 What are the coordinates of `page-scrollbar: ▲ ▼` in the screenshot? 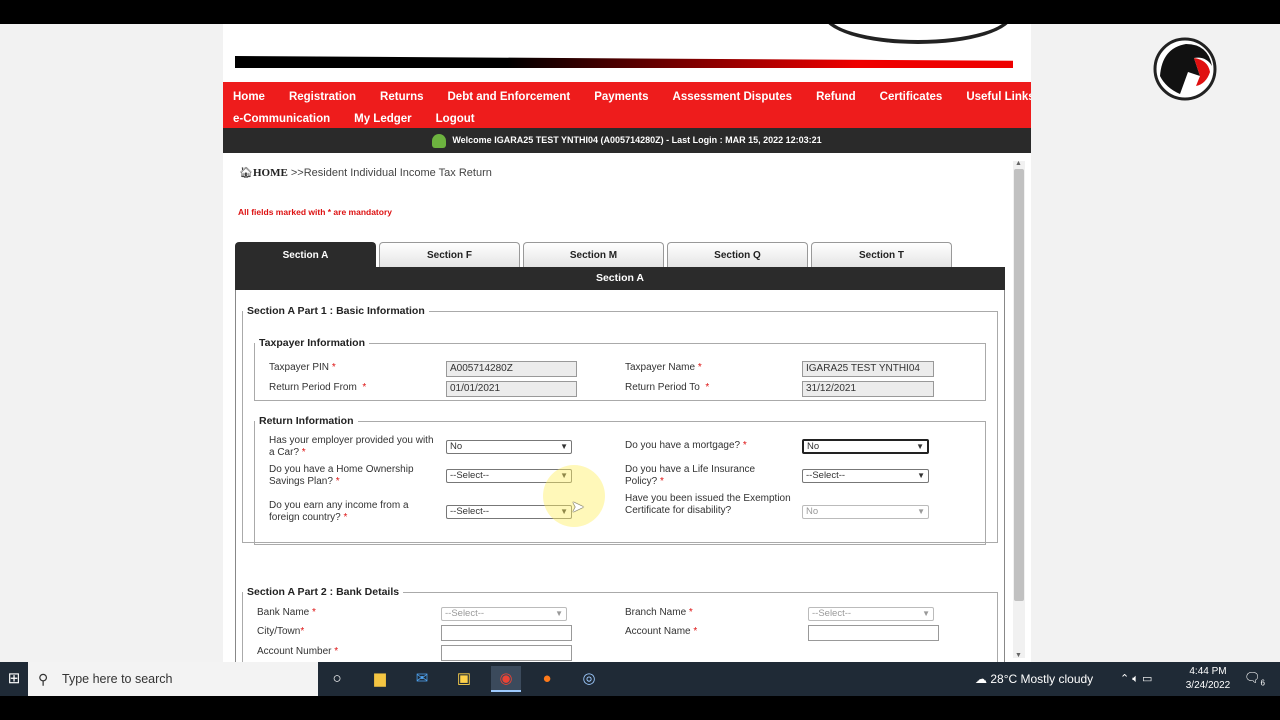 It's located at (1019, 409).